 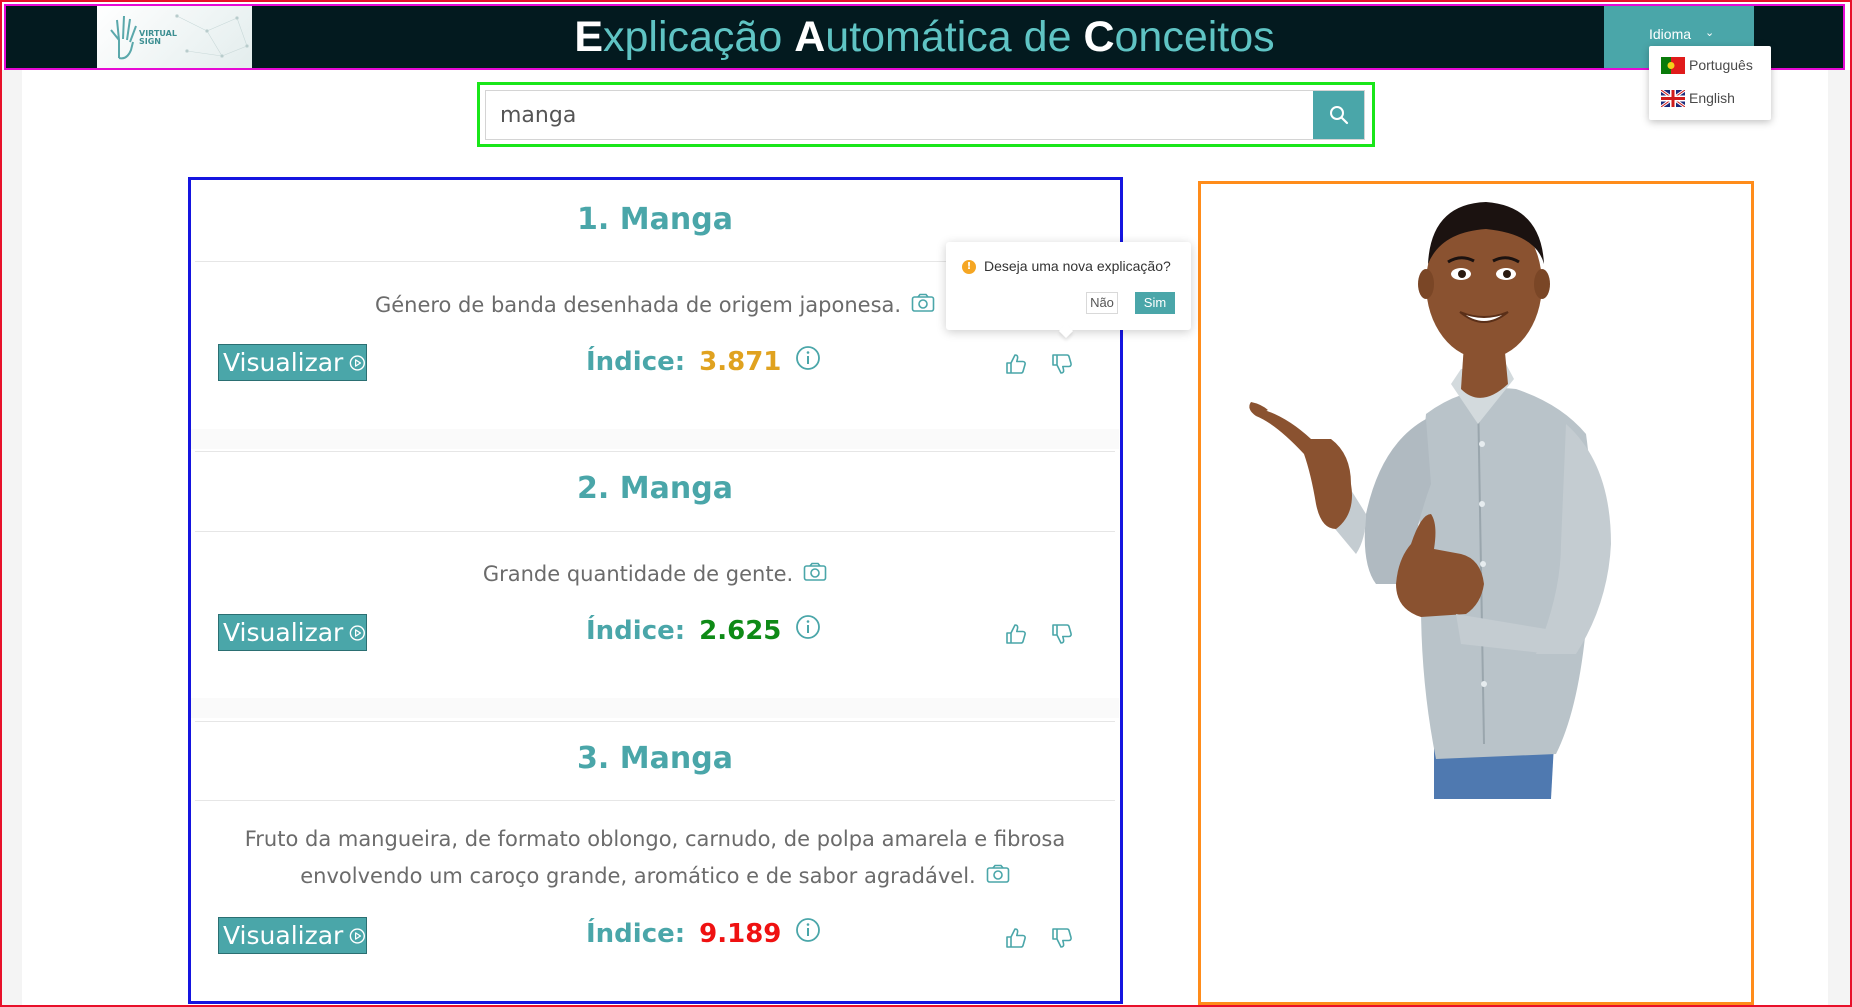 I want to click on search-icon, so click(x=1338, y=115).